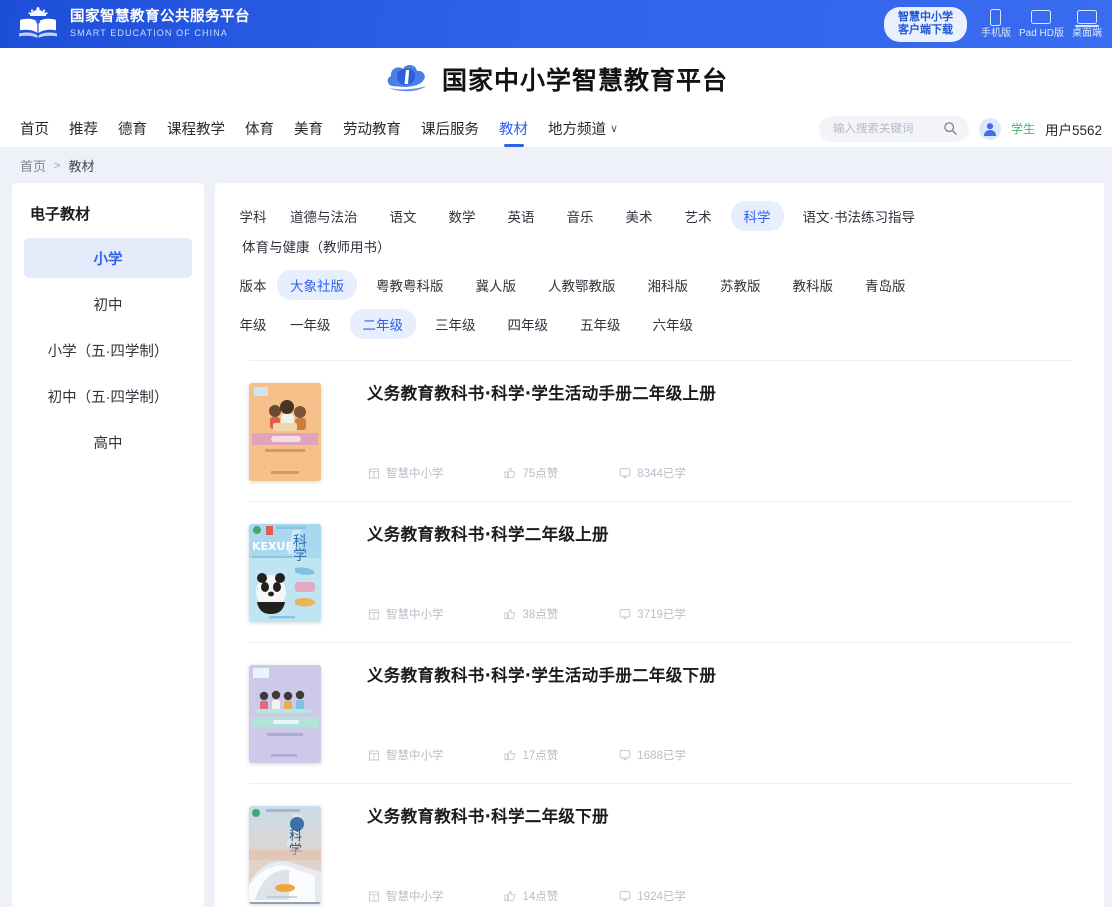  Describe the element at coordinates (33, 165) in the screenshot. I see `breadcrumb-home: 首页` at that location.